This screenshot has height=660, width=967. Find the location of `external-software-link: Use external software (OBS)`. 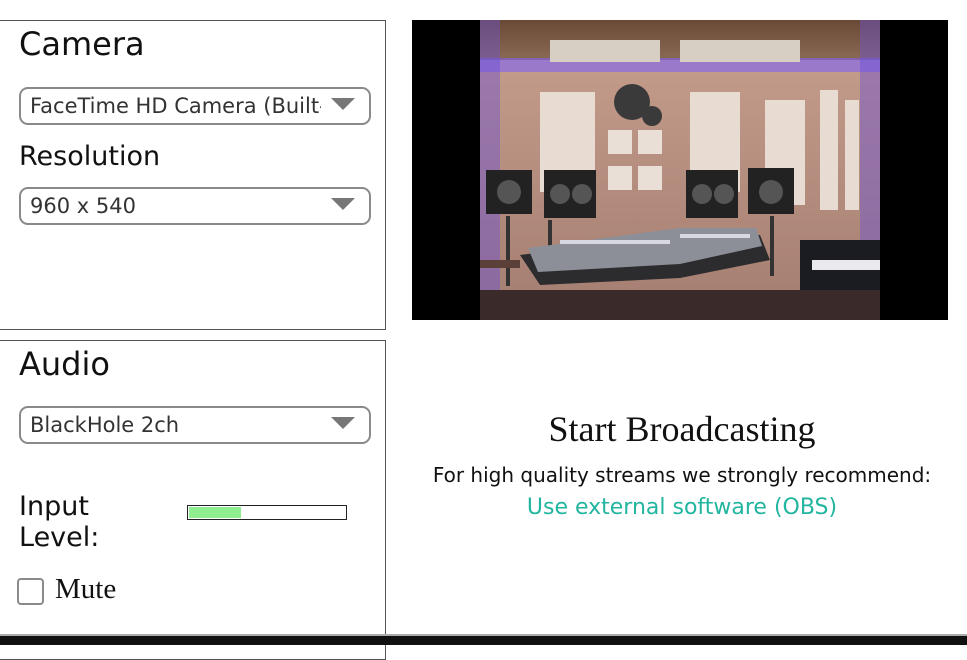

external-software-link: Use external software (OBS) is located at coordinates (677, 507).